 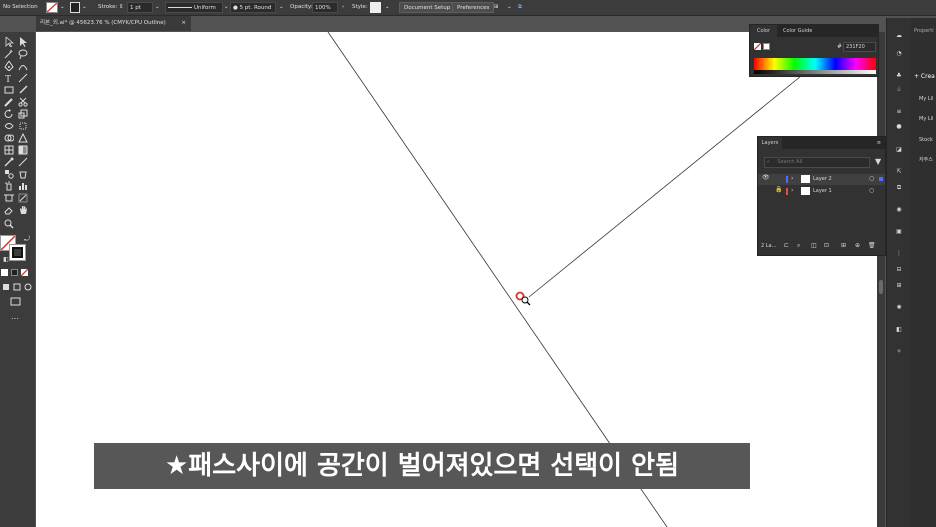 What do you see at coordinates (766, 177) in the screenshot?
I see `eye-icon: 👁` at bounding box center [766, 177].